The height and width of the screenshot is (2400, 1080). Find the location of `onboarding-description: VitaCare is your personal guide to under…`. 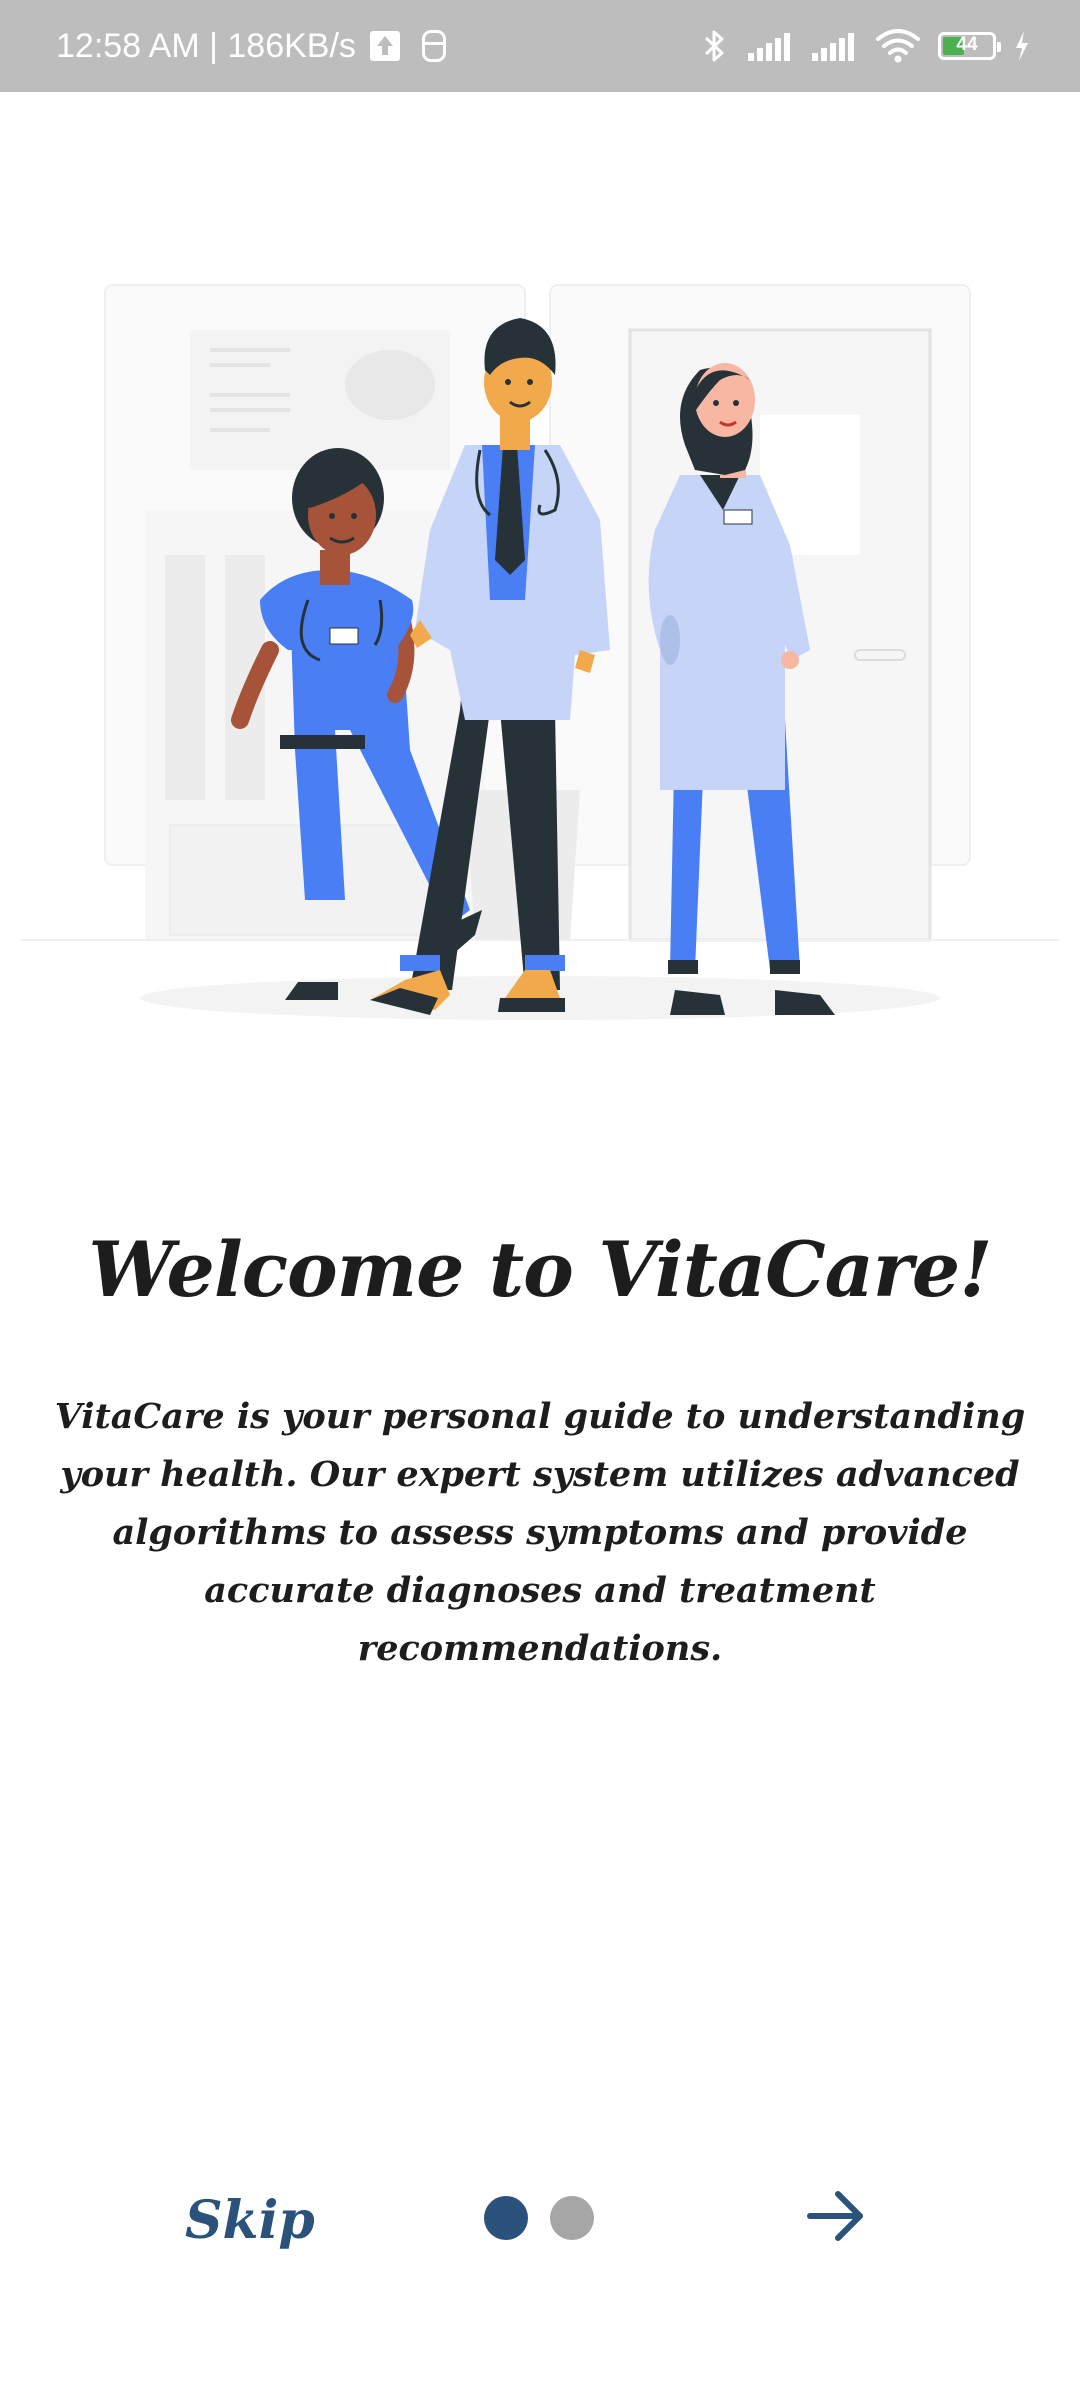

onboarding-description: VitaCare is your personal guide to under… is located at coordinates (540, 1532).